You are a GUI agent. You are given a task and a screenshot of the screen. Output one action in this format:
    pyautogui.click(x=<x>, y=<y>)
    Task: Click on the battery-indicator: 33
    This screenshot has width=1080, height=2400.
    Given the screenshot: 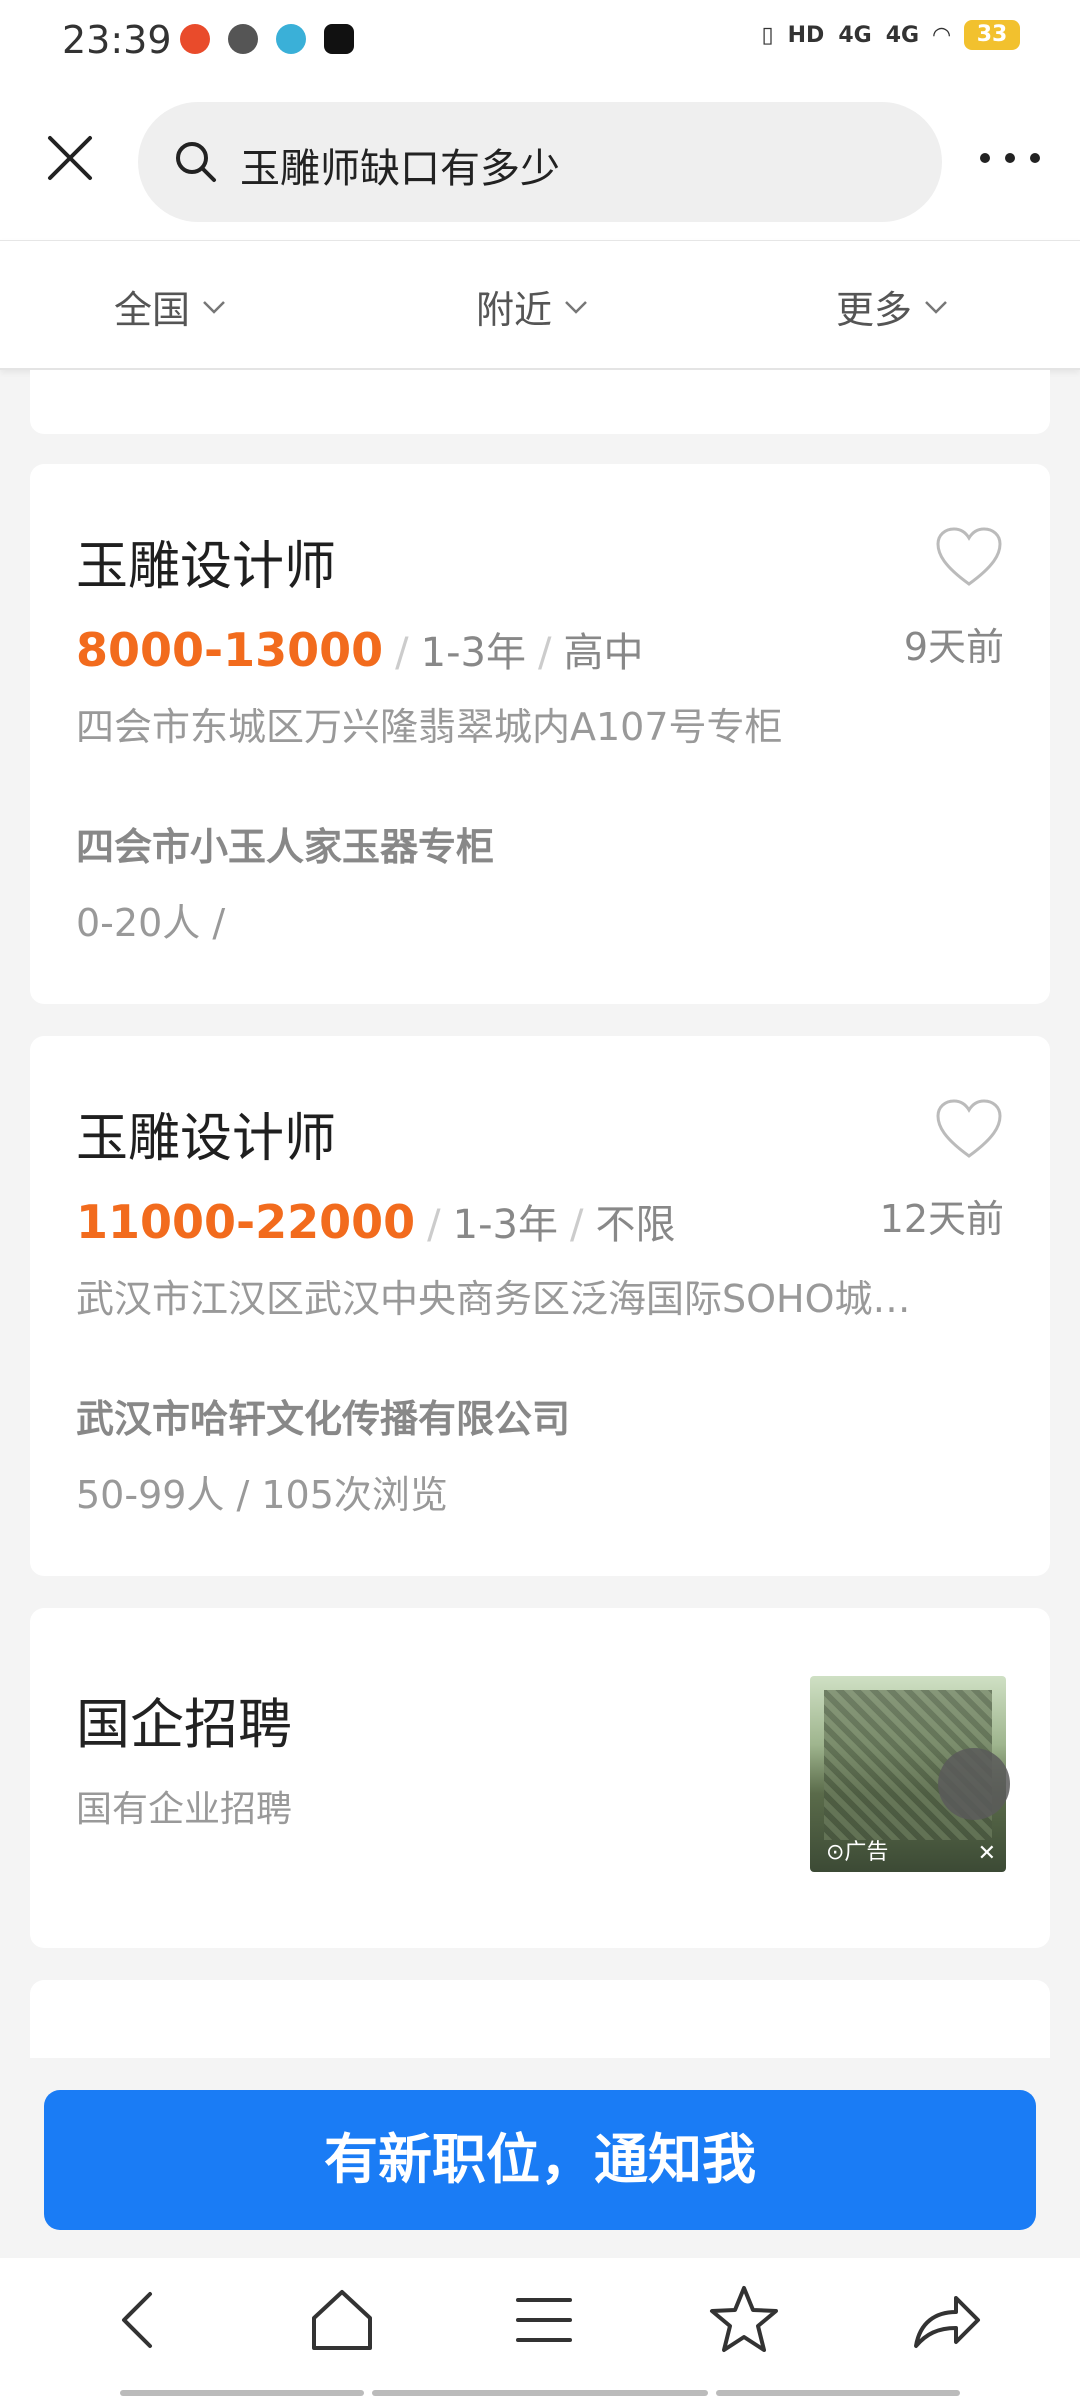 What is the action you would take?
    pyautogui.click(x=992, y=35)
    